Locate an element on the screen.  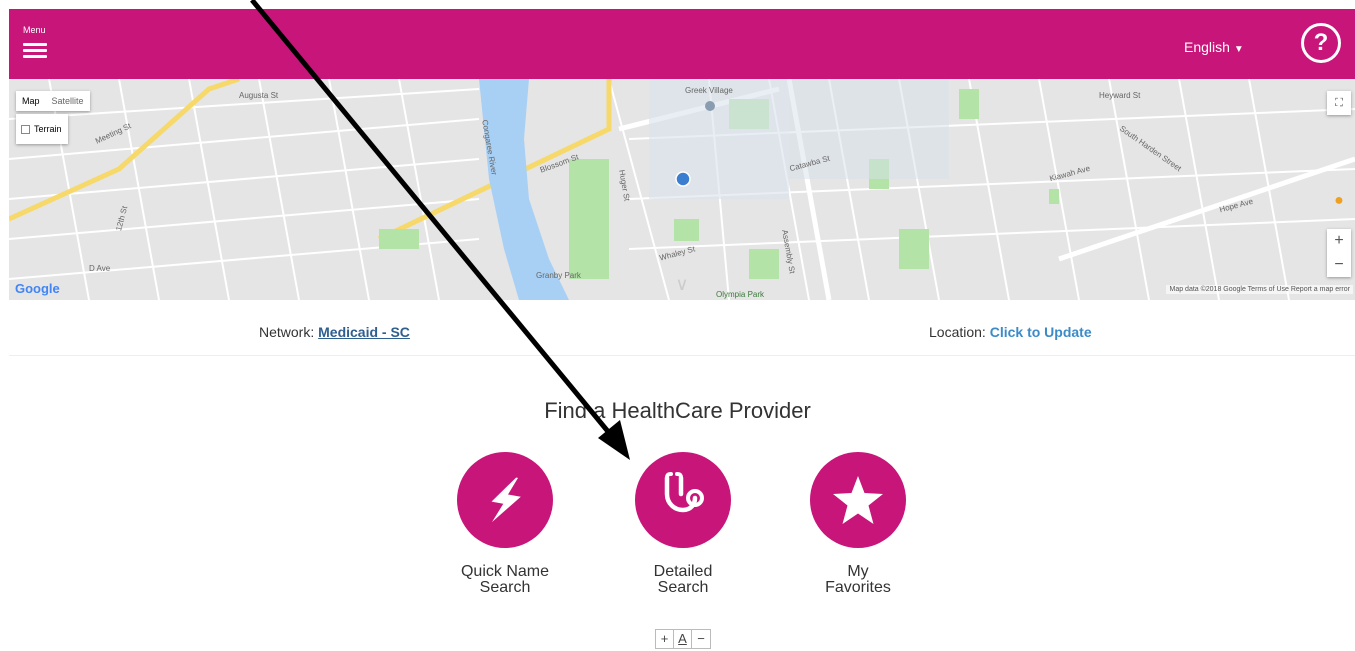
menu-button: Menu is located at coordinates (37, 44).